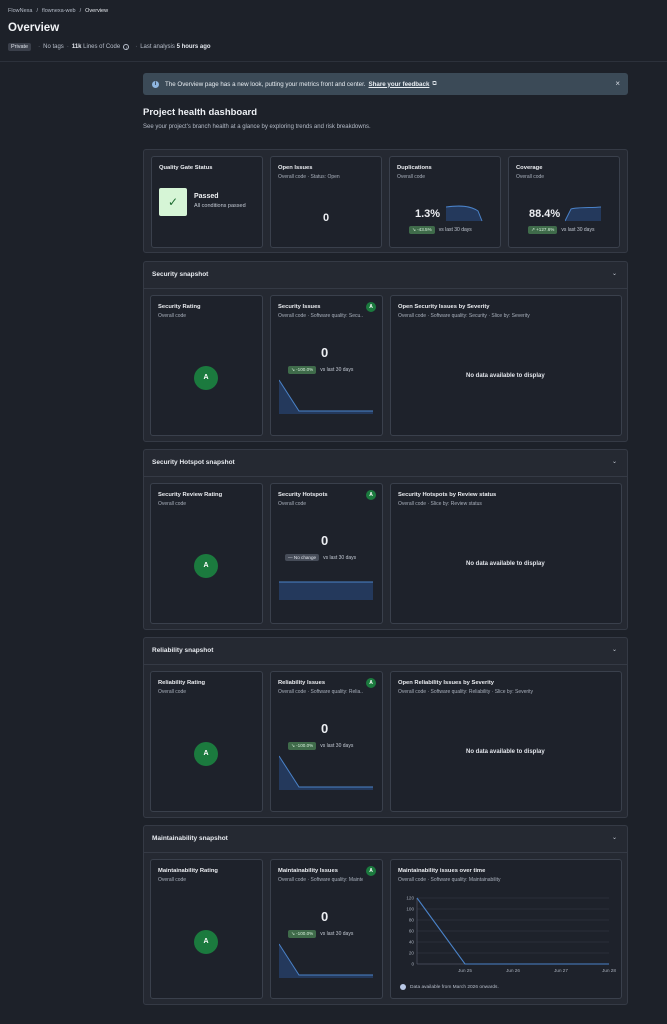  What do you see at coordinates (414, 168) in the screenshot?
I see `card-title: Duplications` at bounding box center [414, 168].